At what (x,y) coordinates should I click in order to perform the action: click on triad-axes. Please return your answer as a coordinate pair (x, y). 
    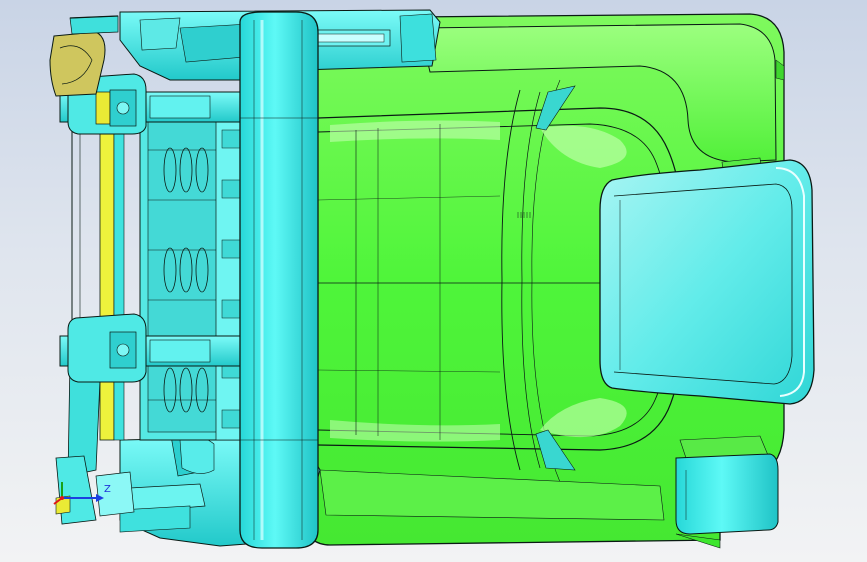
    Looking at the image, I should click on (78, 493).